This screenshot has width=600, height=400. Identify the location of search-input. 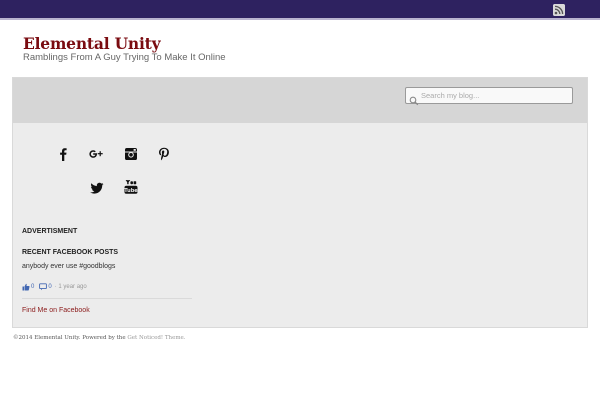
(495, 95).